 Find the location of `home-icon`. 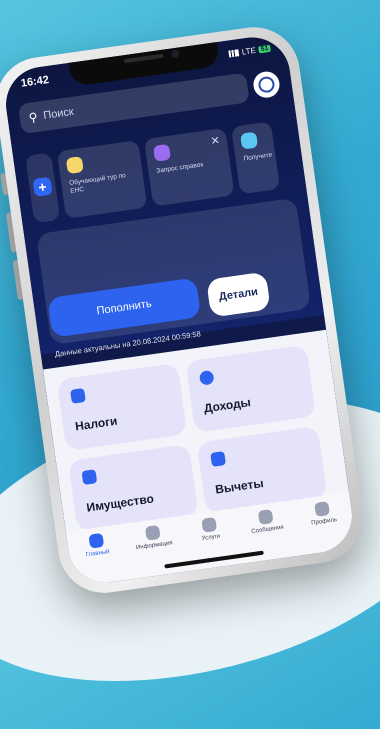

home-icon is located at coordinates (96, 540).